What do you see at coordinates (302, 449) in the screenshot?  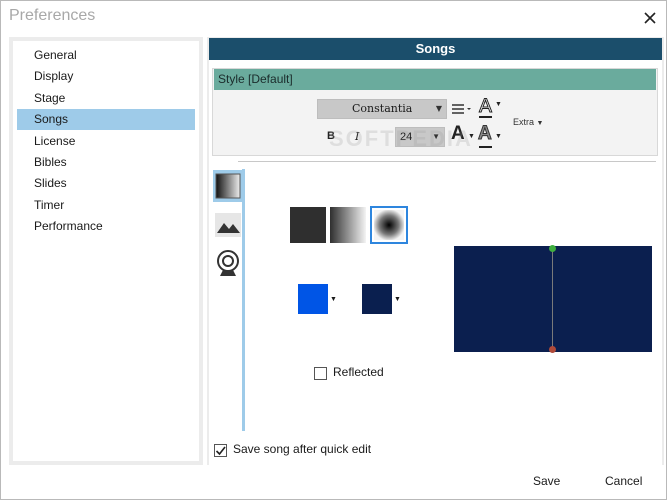 I see `save-after-edit-label: Save song after quick edit` at bounding box center [302, 449].